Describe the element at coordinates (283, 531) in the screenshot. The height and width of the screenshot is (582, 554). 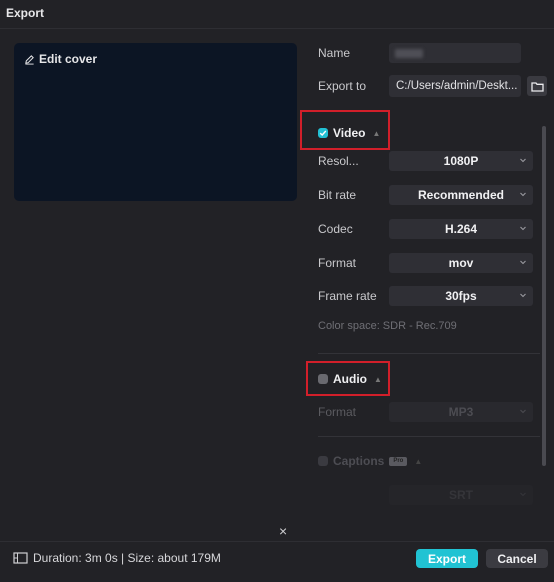
I see `close-icon: ×` at that location.